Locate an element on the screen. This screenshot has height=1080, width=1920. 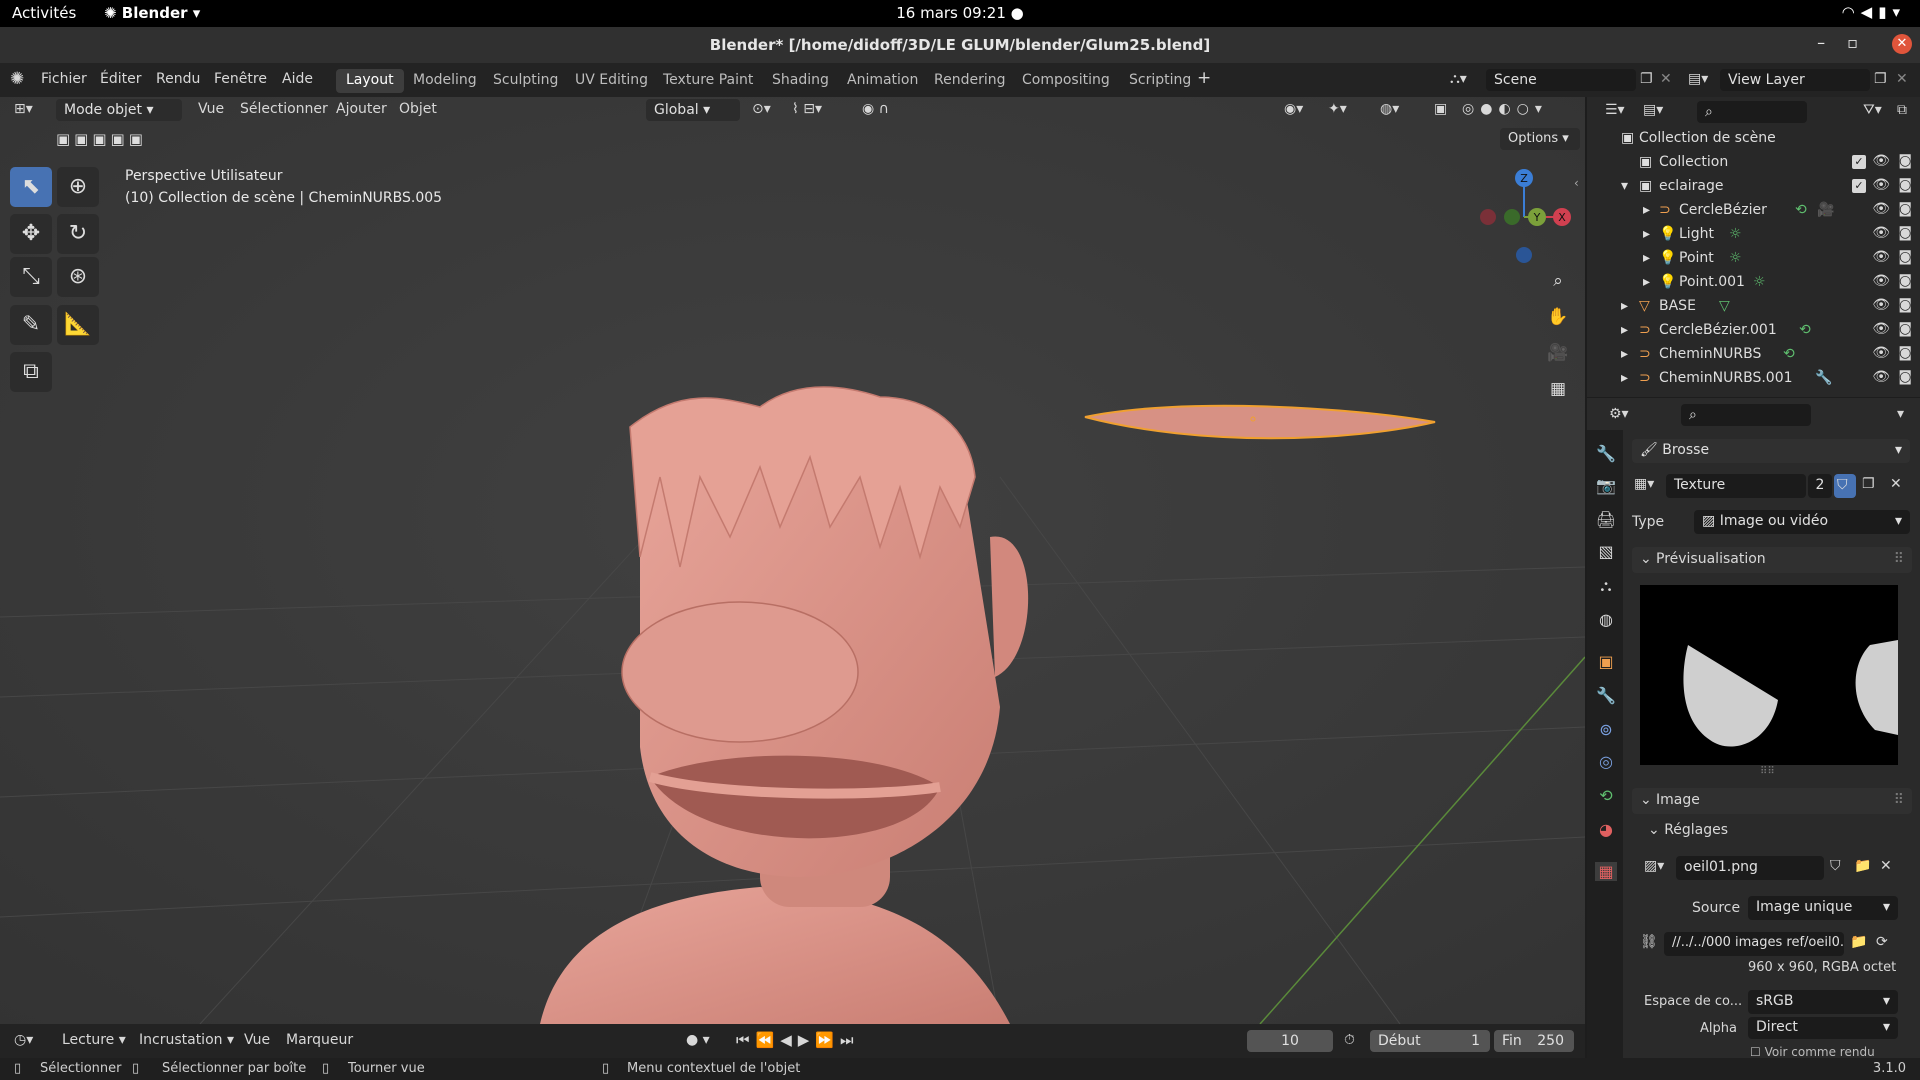
outliner-row-cerclebezier-001: ▸ ⊃ CercleBézier.001 ⟲ 👁 ◙ is located at coordinates (1753, 331).